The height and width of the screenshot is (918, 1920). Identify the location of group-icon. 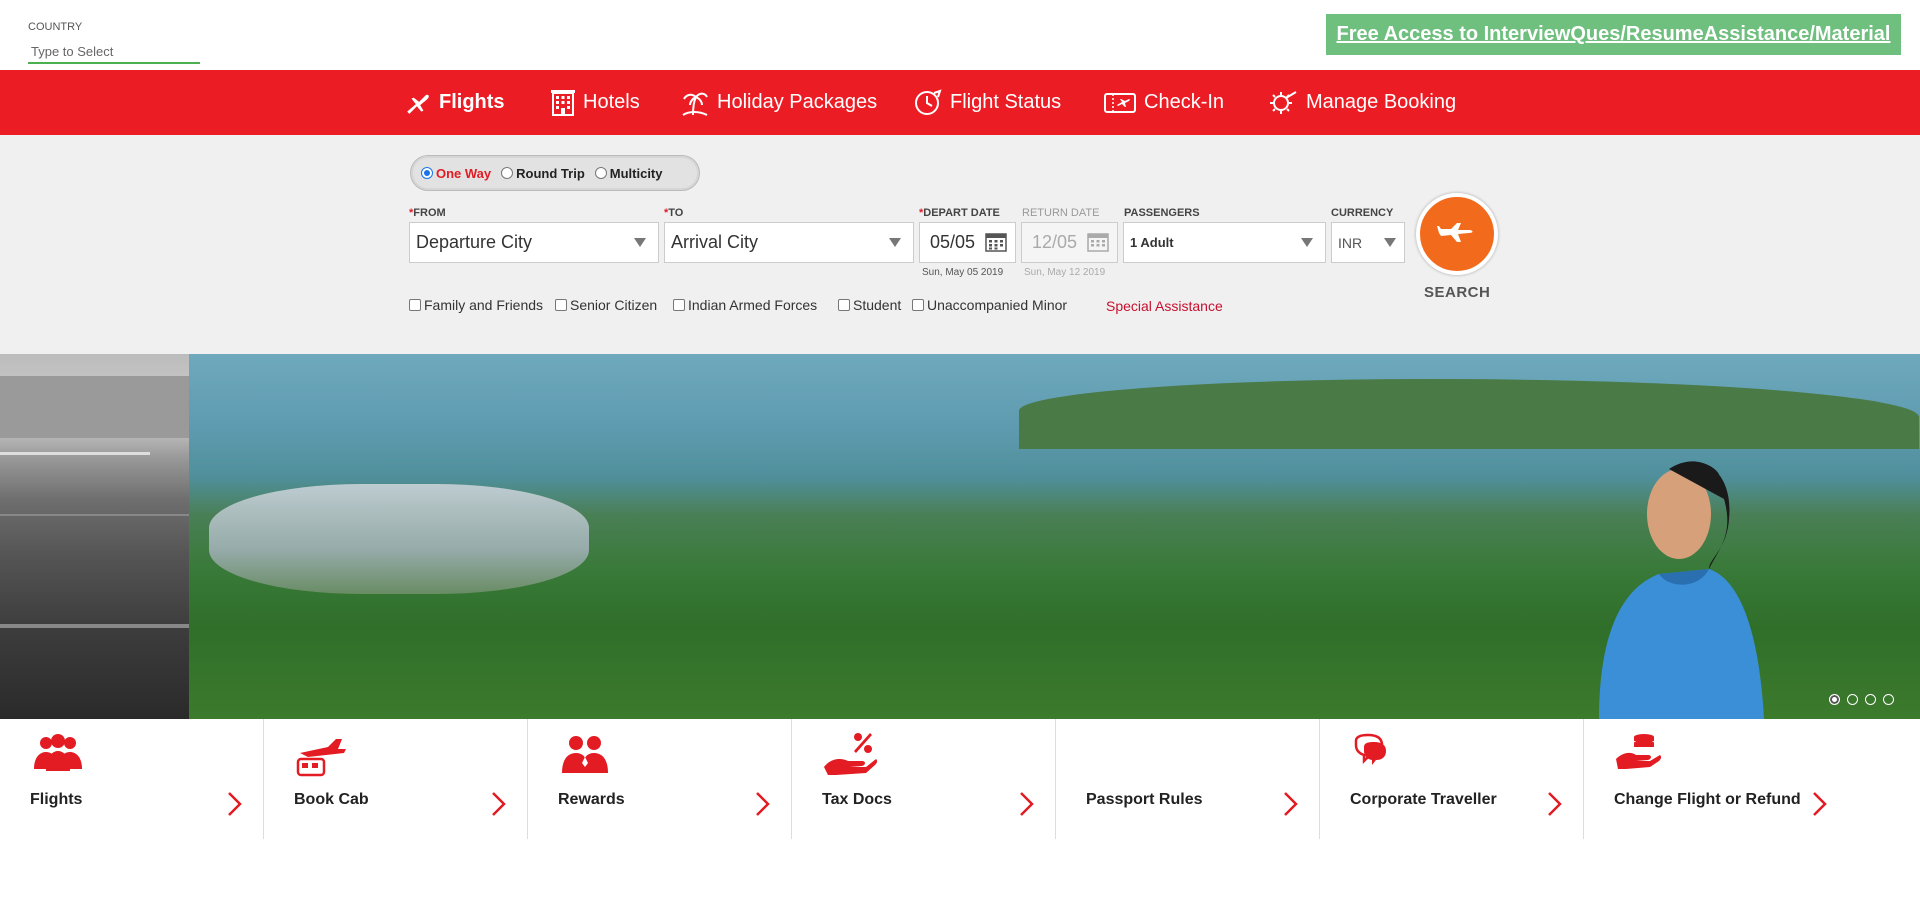
(58, 752).